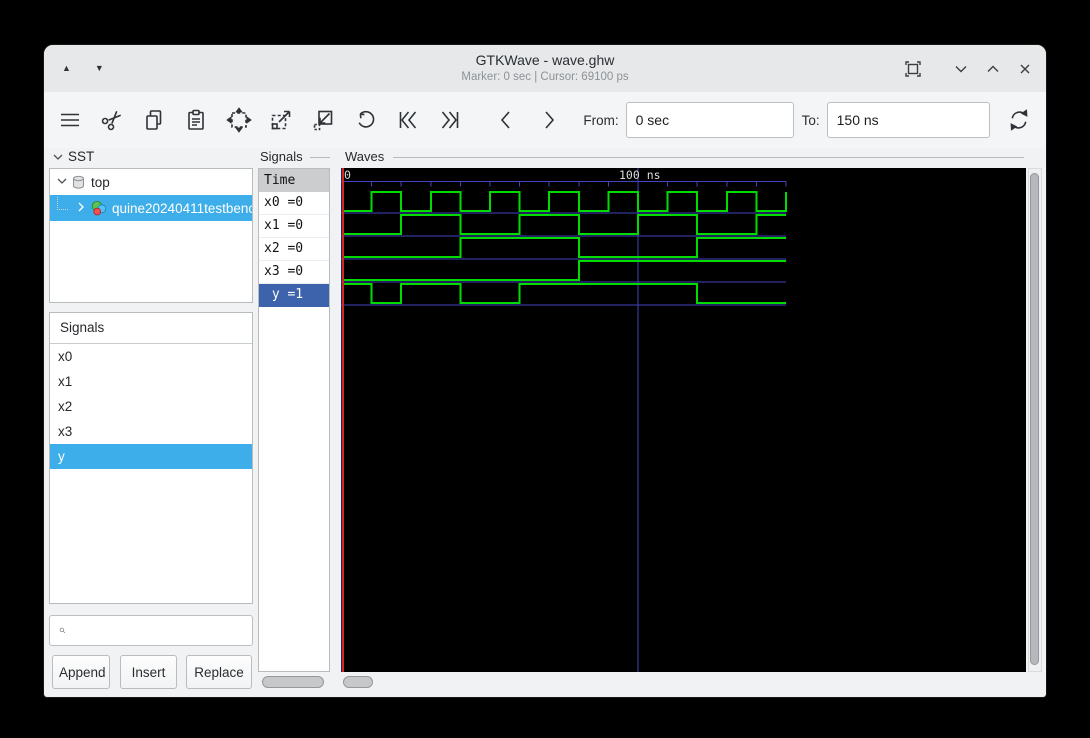 This screenshot has height=738, width=1090. Describe the element at coordinates (280, 120) in the screenshot. I see `zoom-out-icon` at that location.